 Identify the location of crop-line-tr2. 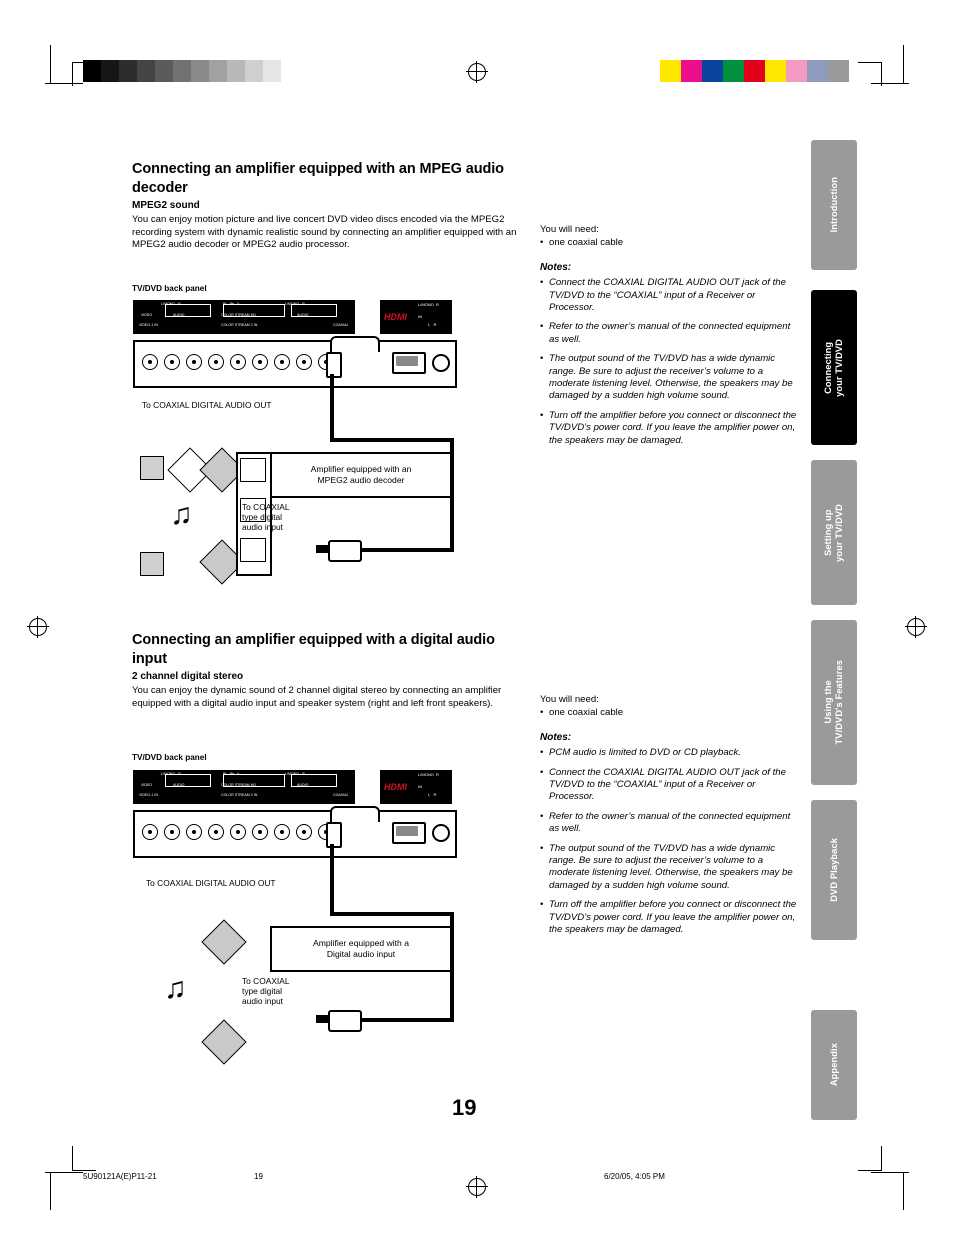
(881, 74).